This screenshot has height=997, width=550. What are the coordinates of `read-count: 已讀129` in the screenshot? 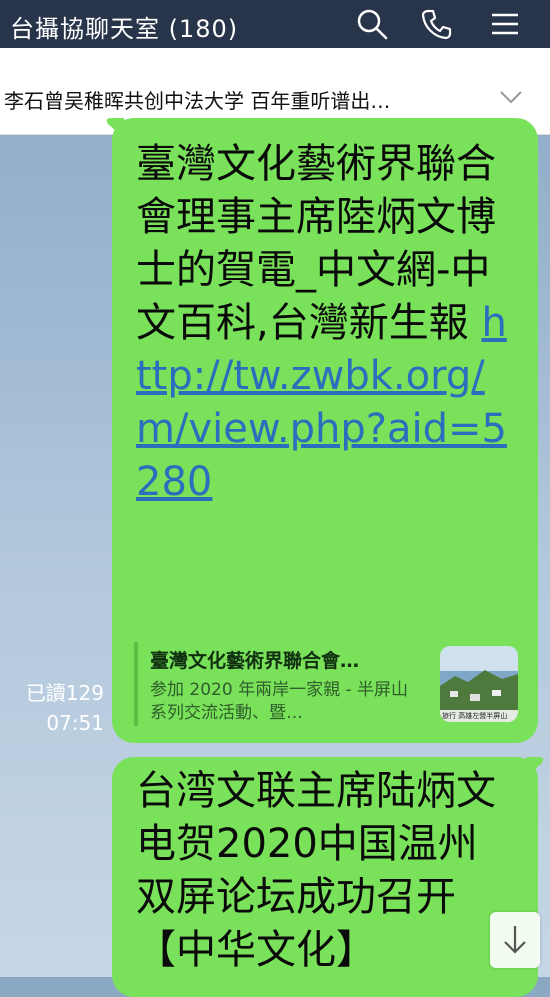 It's located at (64, 693).